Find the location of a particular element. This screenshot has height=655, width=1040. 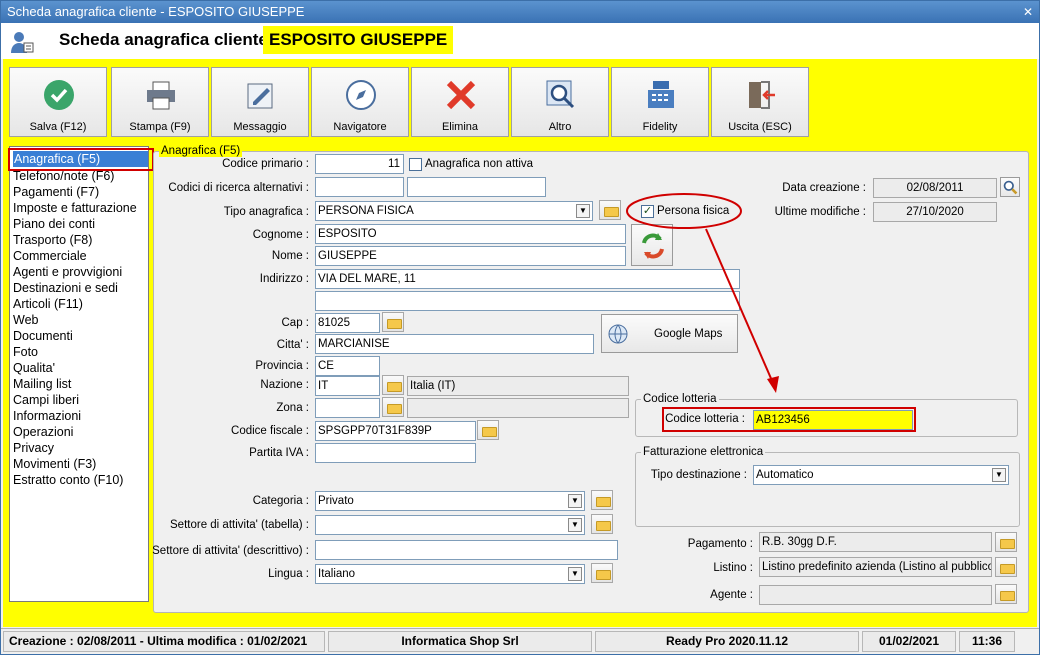

refresh-icon is located at coordinates (653, 246).